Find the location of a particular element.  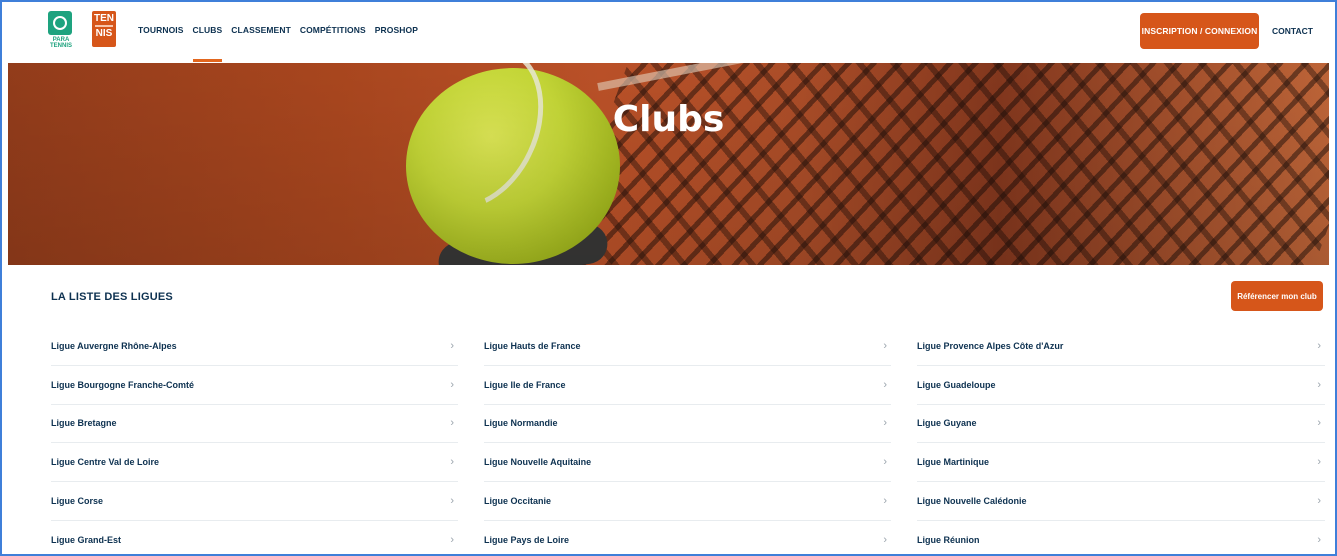

tennis-logo-bottom: NIS is located at coordinates (104, 33).